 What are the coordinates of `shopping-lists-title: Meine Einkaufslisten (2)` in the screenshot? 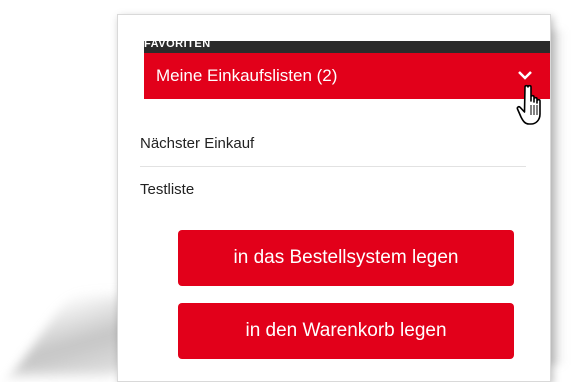 It's located at (247, 75).